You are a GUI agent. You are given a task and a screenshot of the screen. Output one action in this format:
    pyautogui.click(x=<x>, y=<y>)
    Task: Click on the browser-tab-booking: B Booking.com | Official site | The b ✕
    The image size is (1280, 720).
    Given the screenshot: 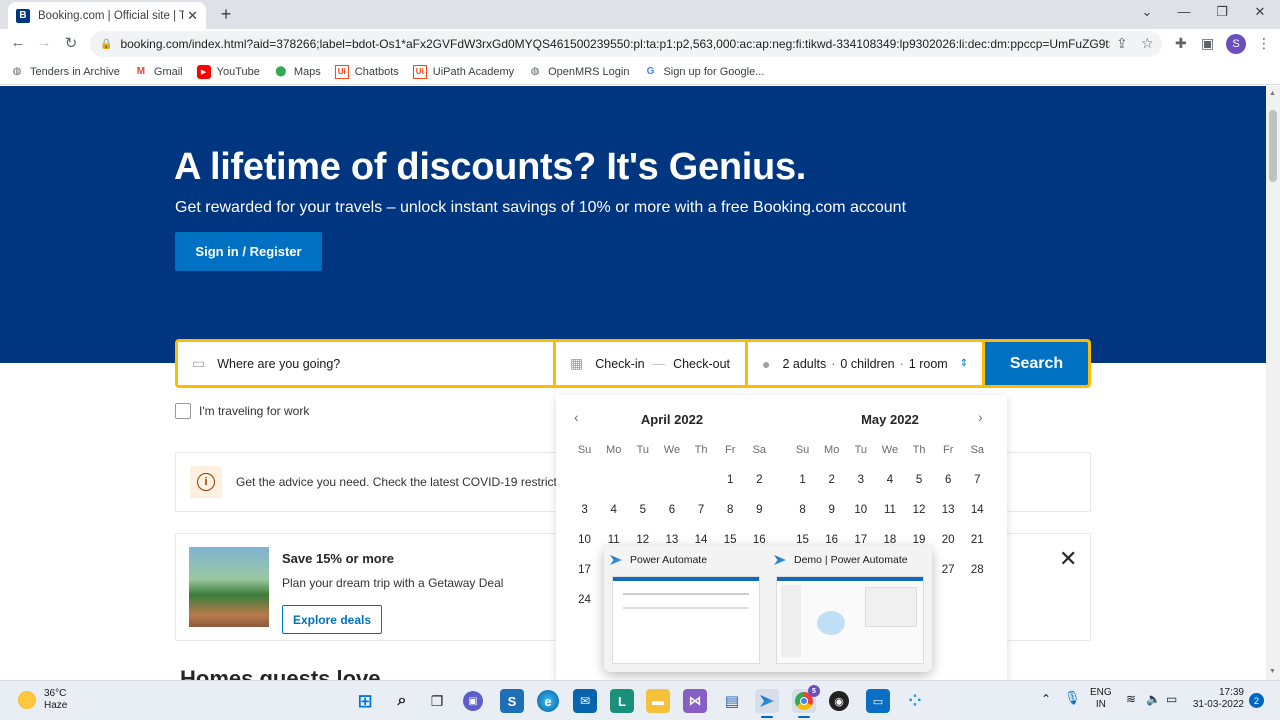 What is the action you would take?
    pyautogui.click(x=107, y=15)
    